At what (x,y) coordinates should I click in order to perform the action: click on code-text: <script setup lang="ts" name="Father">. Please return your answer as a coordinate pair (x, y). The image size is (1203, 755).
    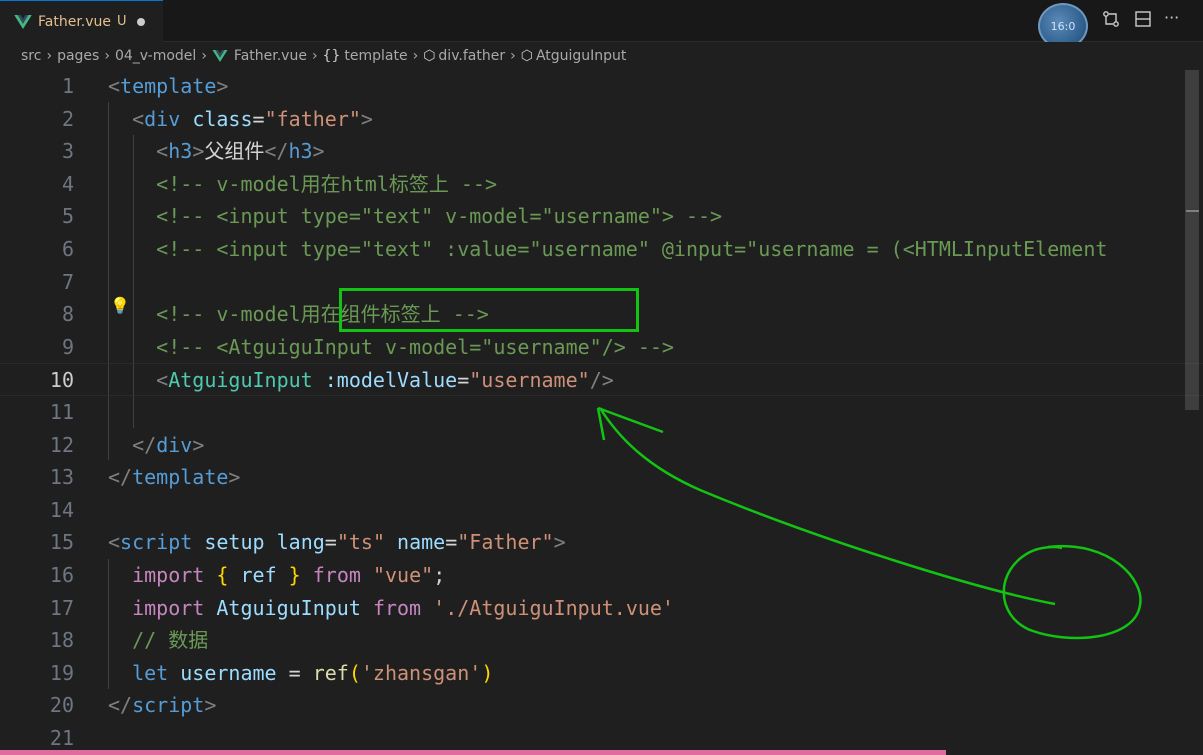
    Looking at the image, I should click on (337, 542).